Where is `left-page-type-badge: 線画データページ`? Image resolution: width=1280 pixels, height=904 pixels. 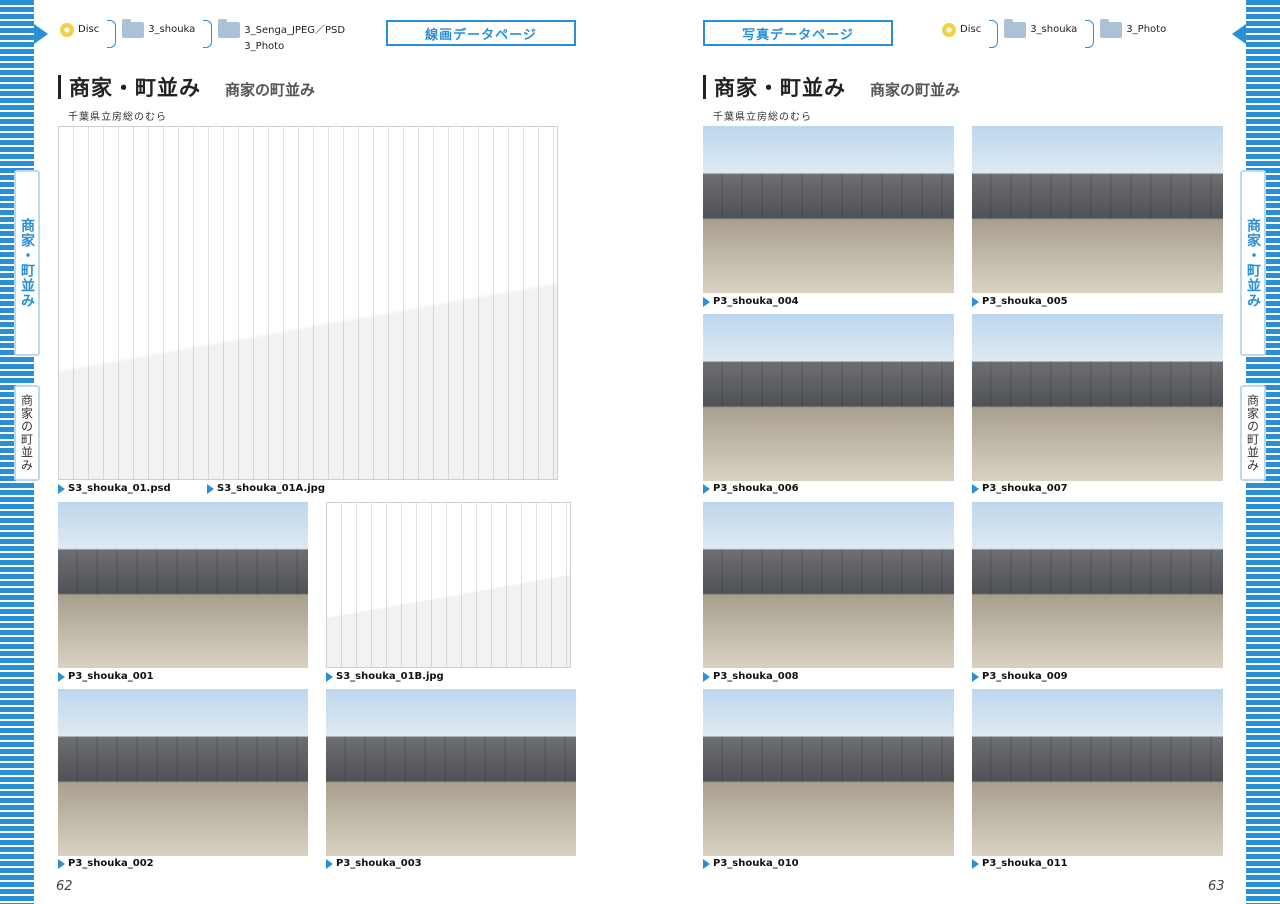 left-page-type-badge: 線画データページ is located at coordinates (481, 33).